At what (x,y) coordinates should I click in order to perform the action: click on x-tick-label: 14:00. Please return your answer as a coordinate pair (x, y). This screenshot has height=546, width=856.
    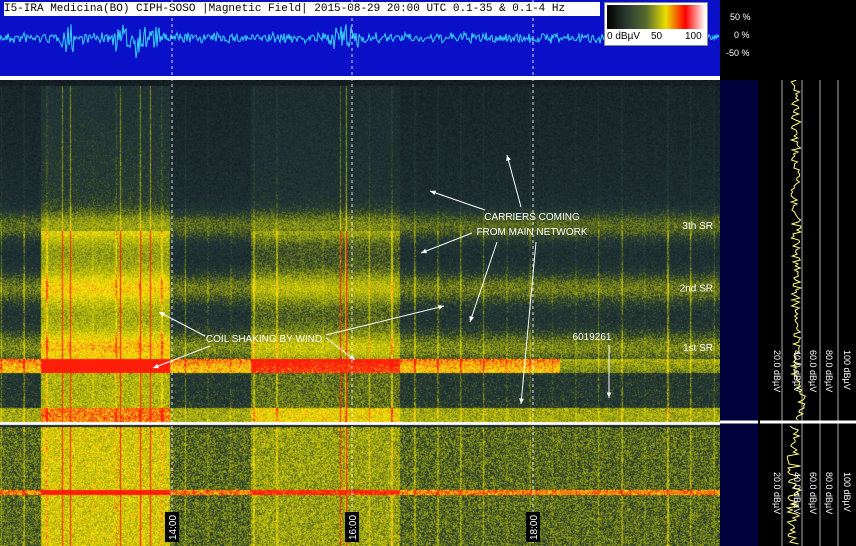
    Looking at the image, I should click on (173, 527).